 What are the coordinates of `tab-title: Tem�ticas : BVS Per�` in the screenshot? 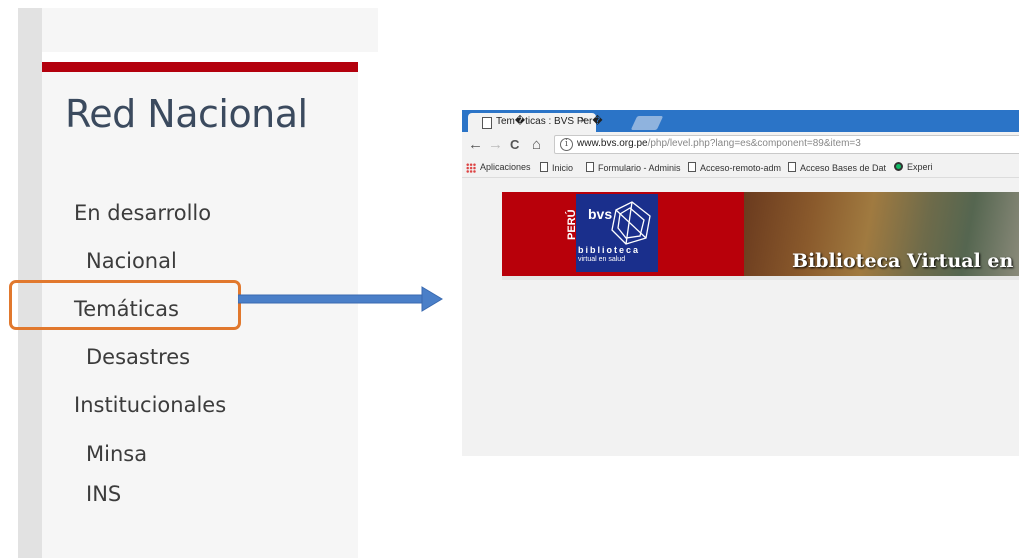 It's located at (549, 121).